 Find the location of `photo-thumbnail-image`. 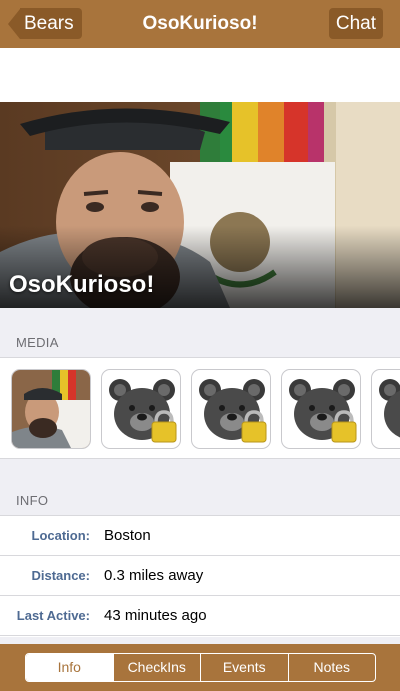

photo-thumbnail-image is located at coordinates (51, 409).